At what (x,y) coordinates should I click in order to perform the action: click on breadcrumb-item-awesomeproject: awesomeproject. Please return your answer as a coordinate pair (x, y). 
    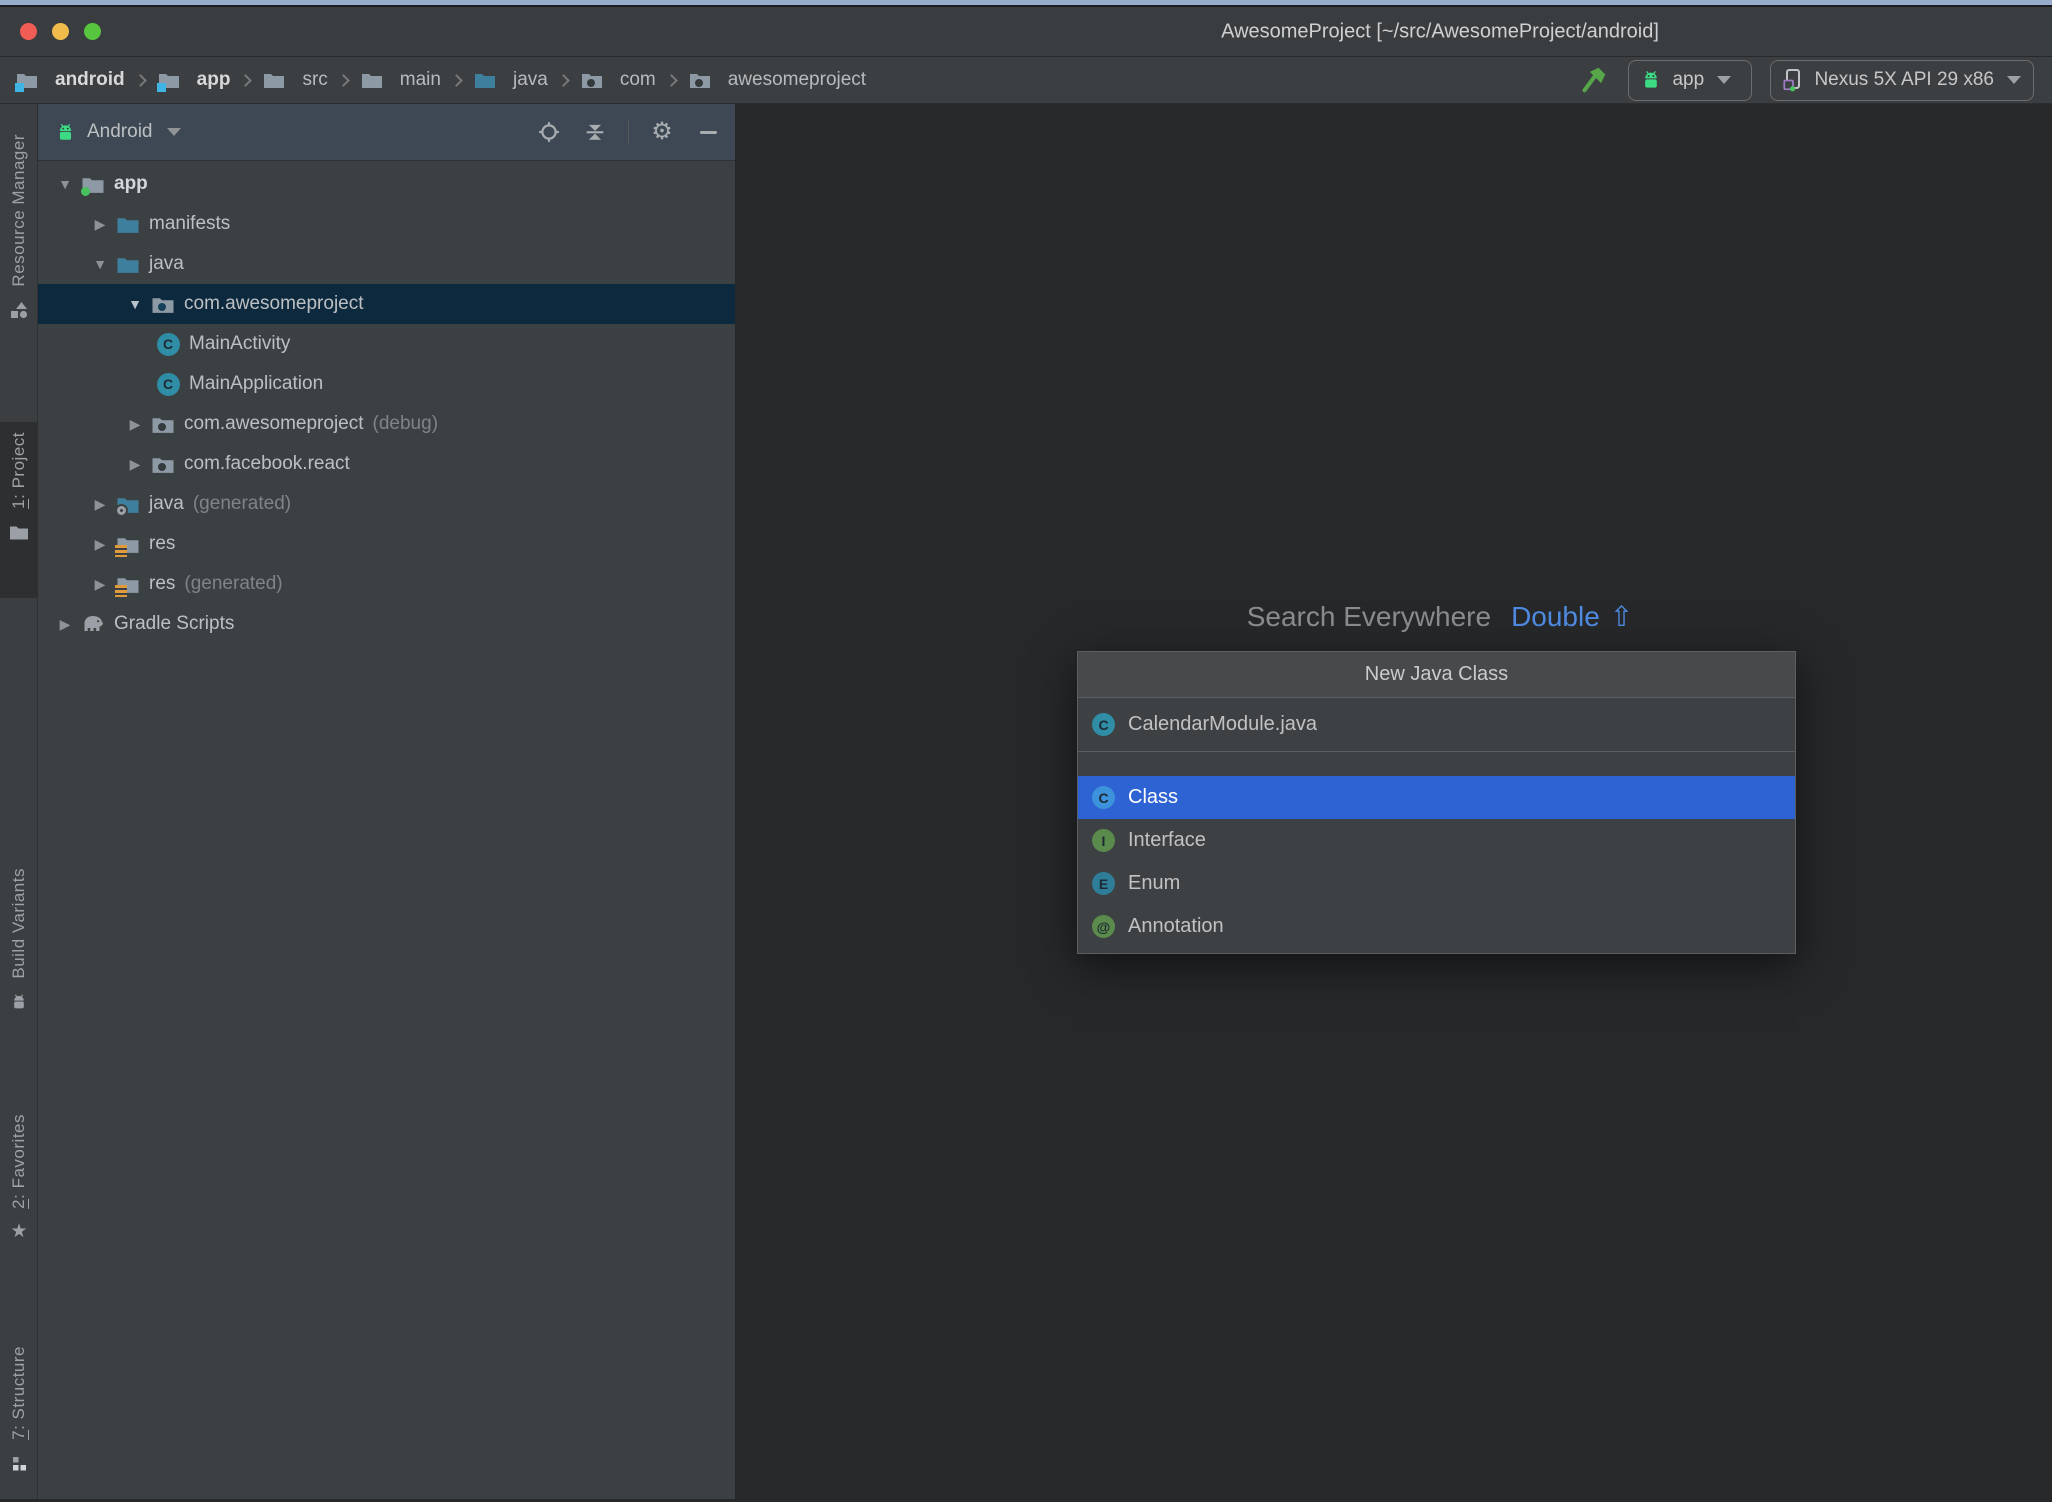
    Looking at the image, I should click on (776, 80).